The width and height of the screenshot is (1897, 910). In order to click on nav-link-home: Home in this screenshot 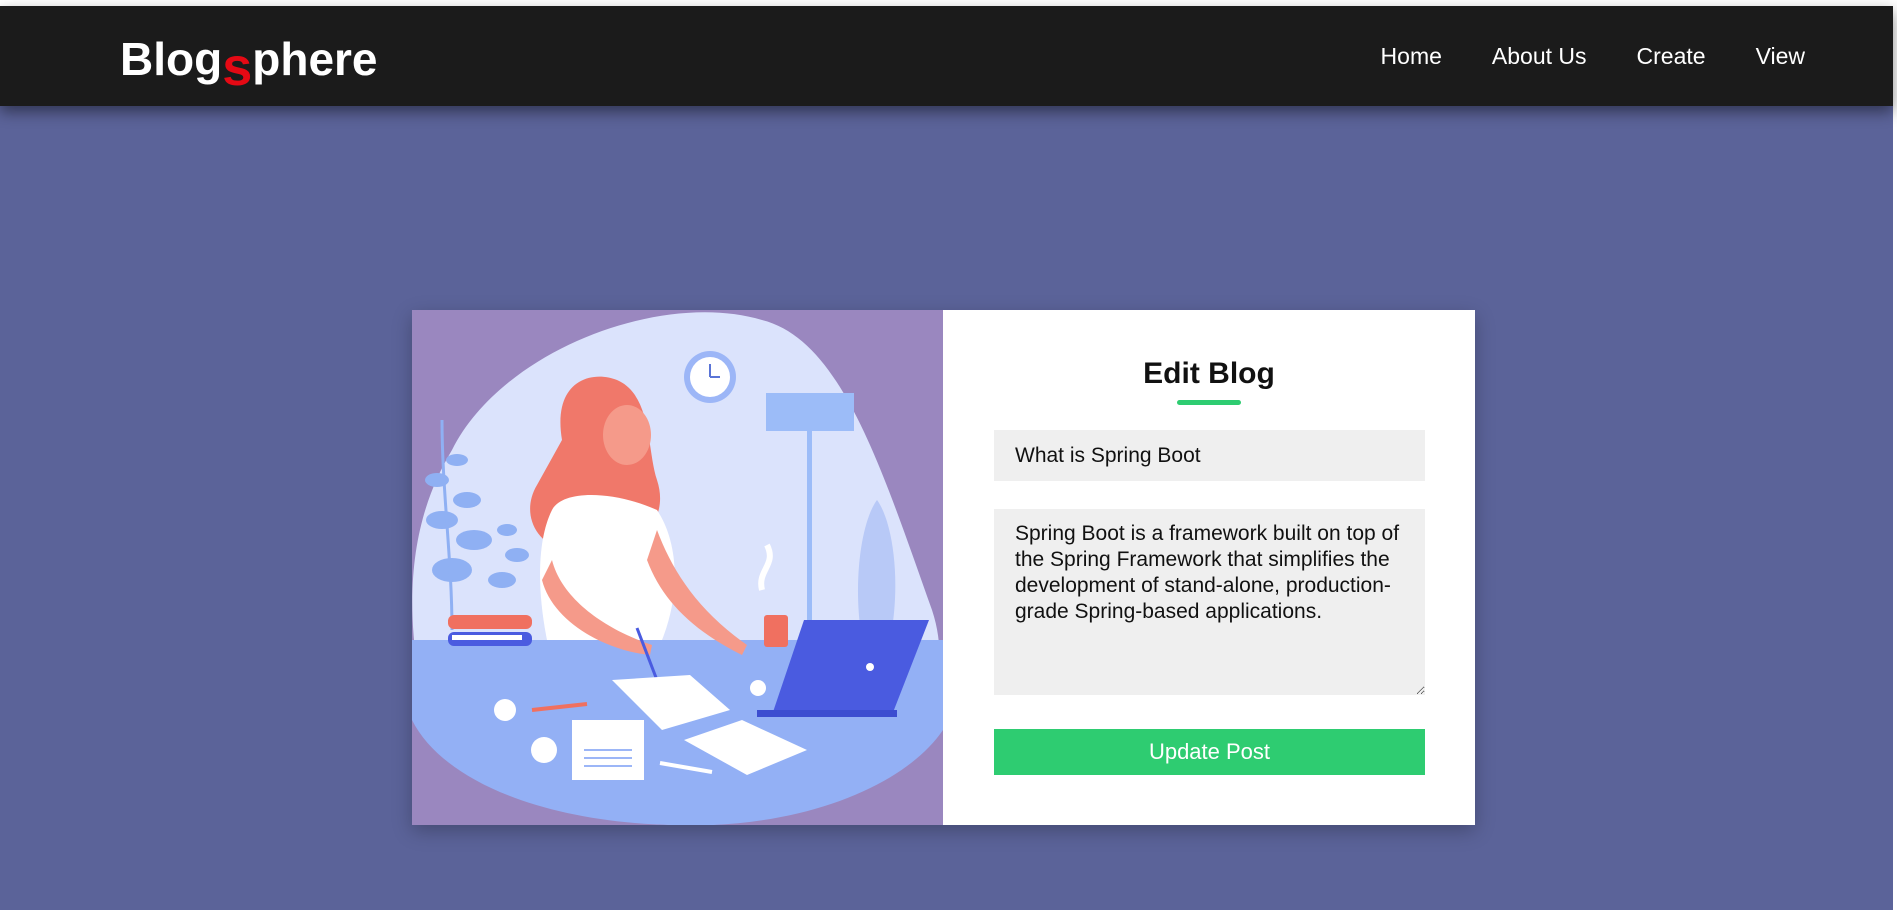, I will do `click(1411, 56)`.